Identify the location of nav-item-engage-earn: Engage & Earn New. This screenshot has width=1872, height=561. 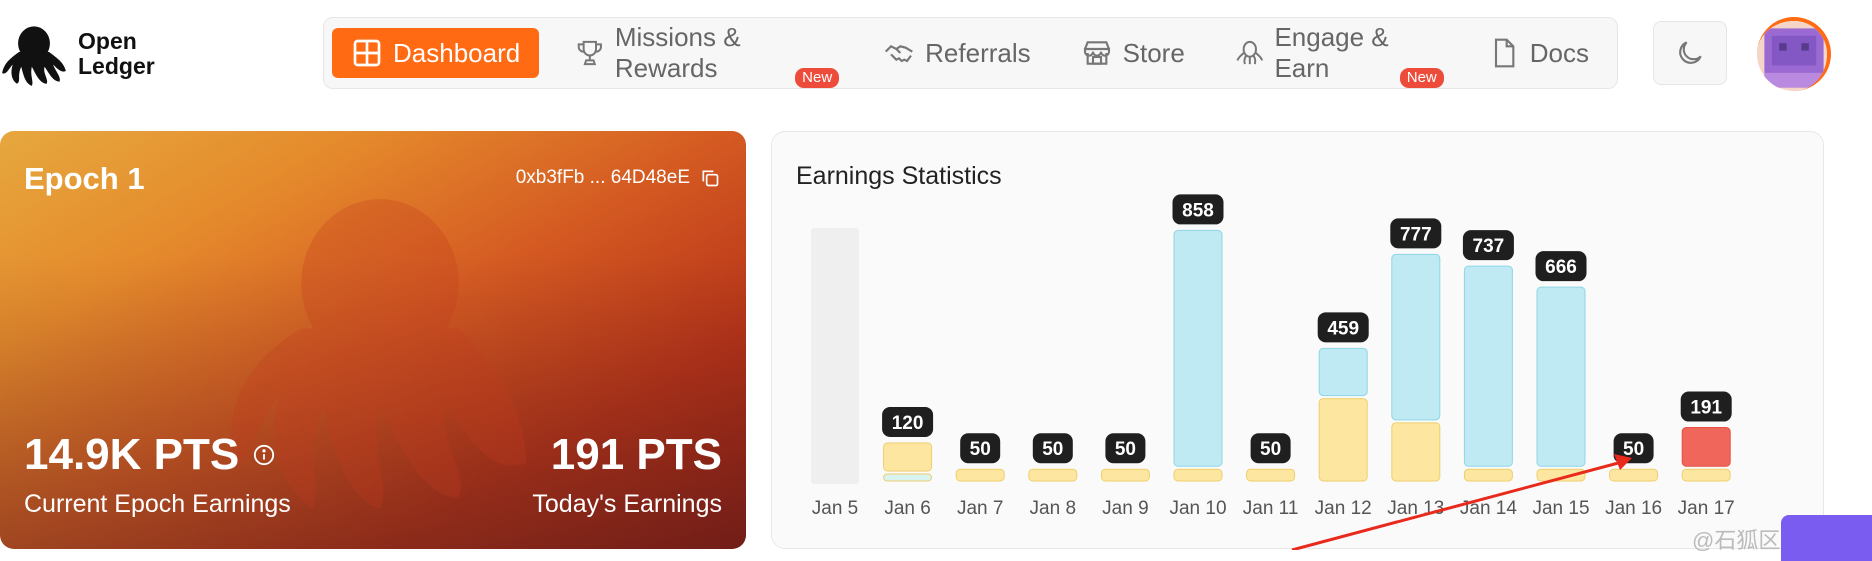
(1336, 55).